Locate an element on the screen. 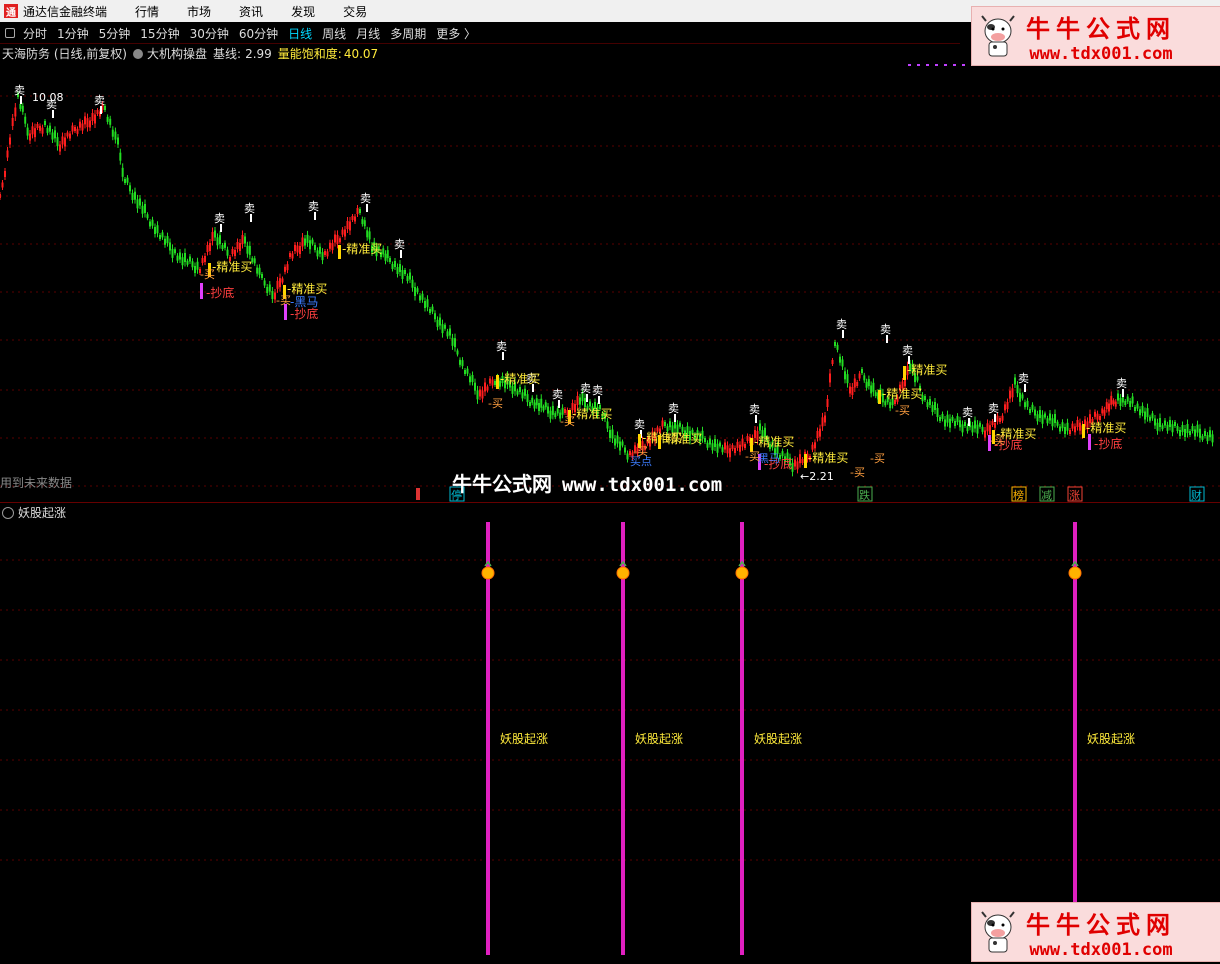  precise-buy-label: -精准买 is located at coordinates (520, 379).